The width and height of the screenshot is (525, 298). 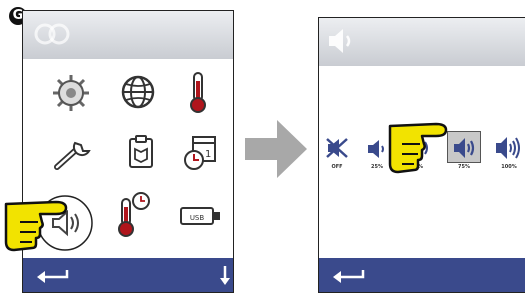 I want to click on calendar-clock-icon: 1, so click(x=201, y=152).